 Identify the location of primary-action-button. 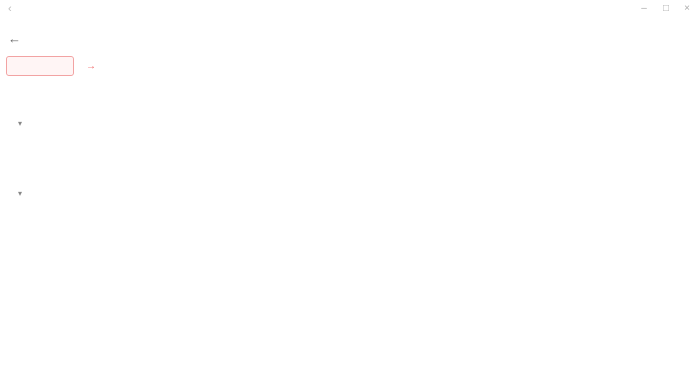
(40, 66).